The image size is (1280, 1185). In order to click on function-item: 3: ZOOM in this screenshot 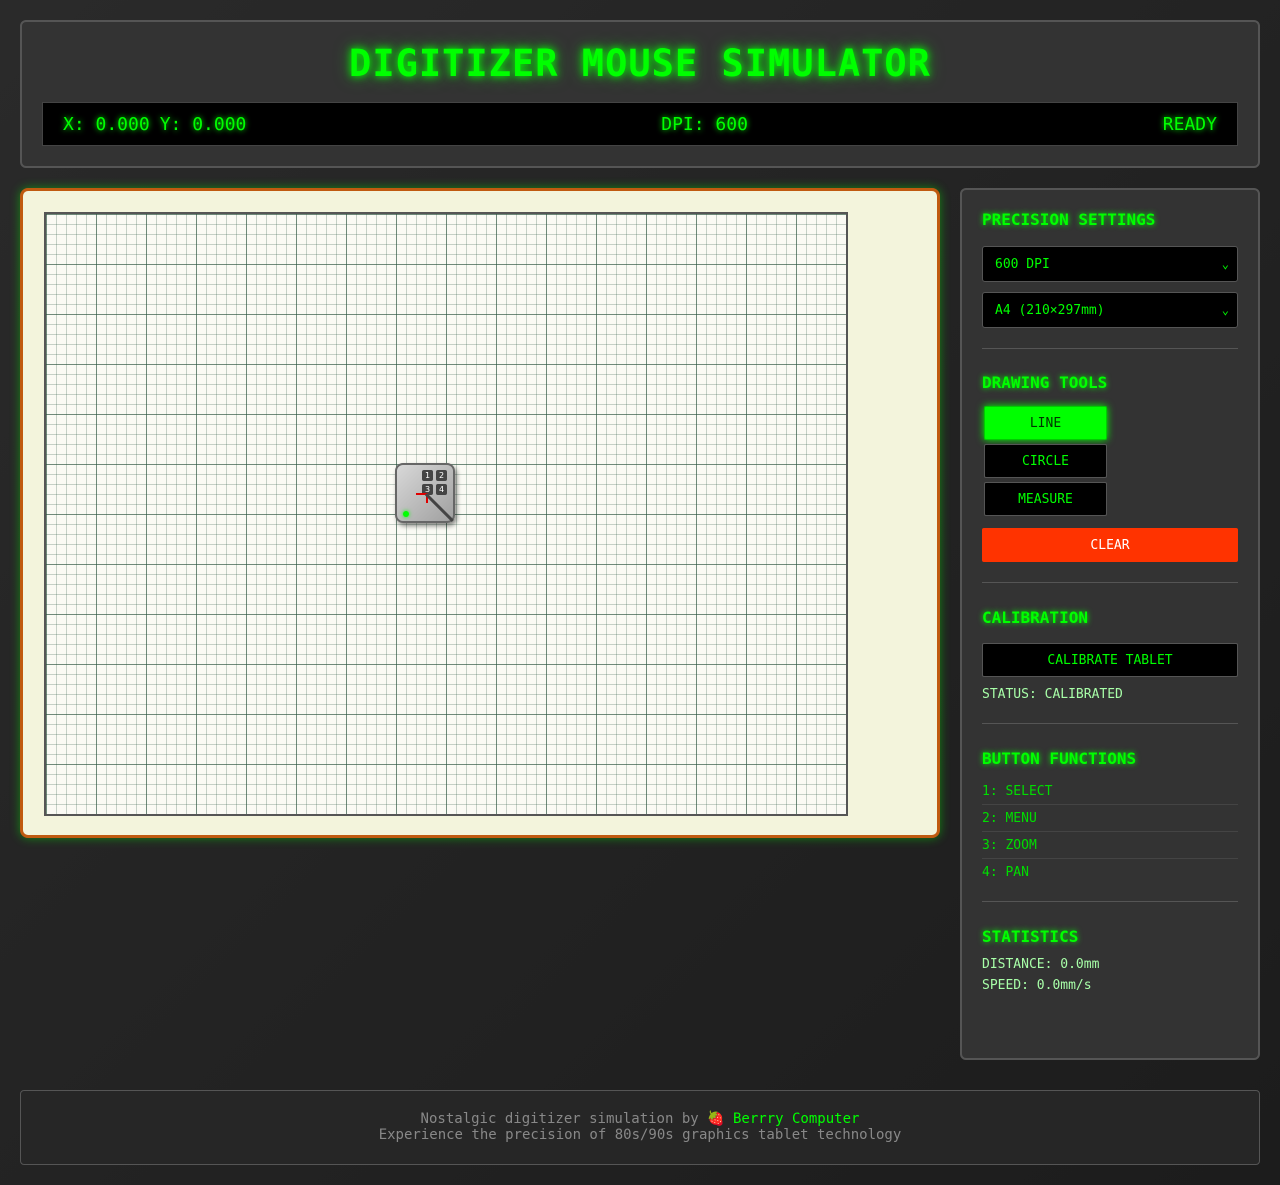, I will do `click(1110, 845)`.